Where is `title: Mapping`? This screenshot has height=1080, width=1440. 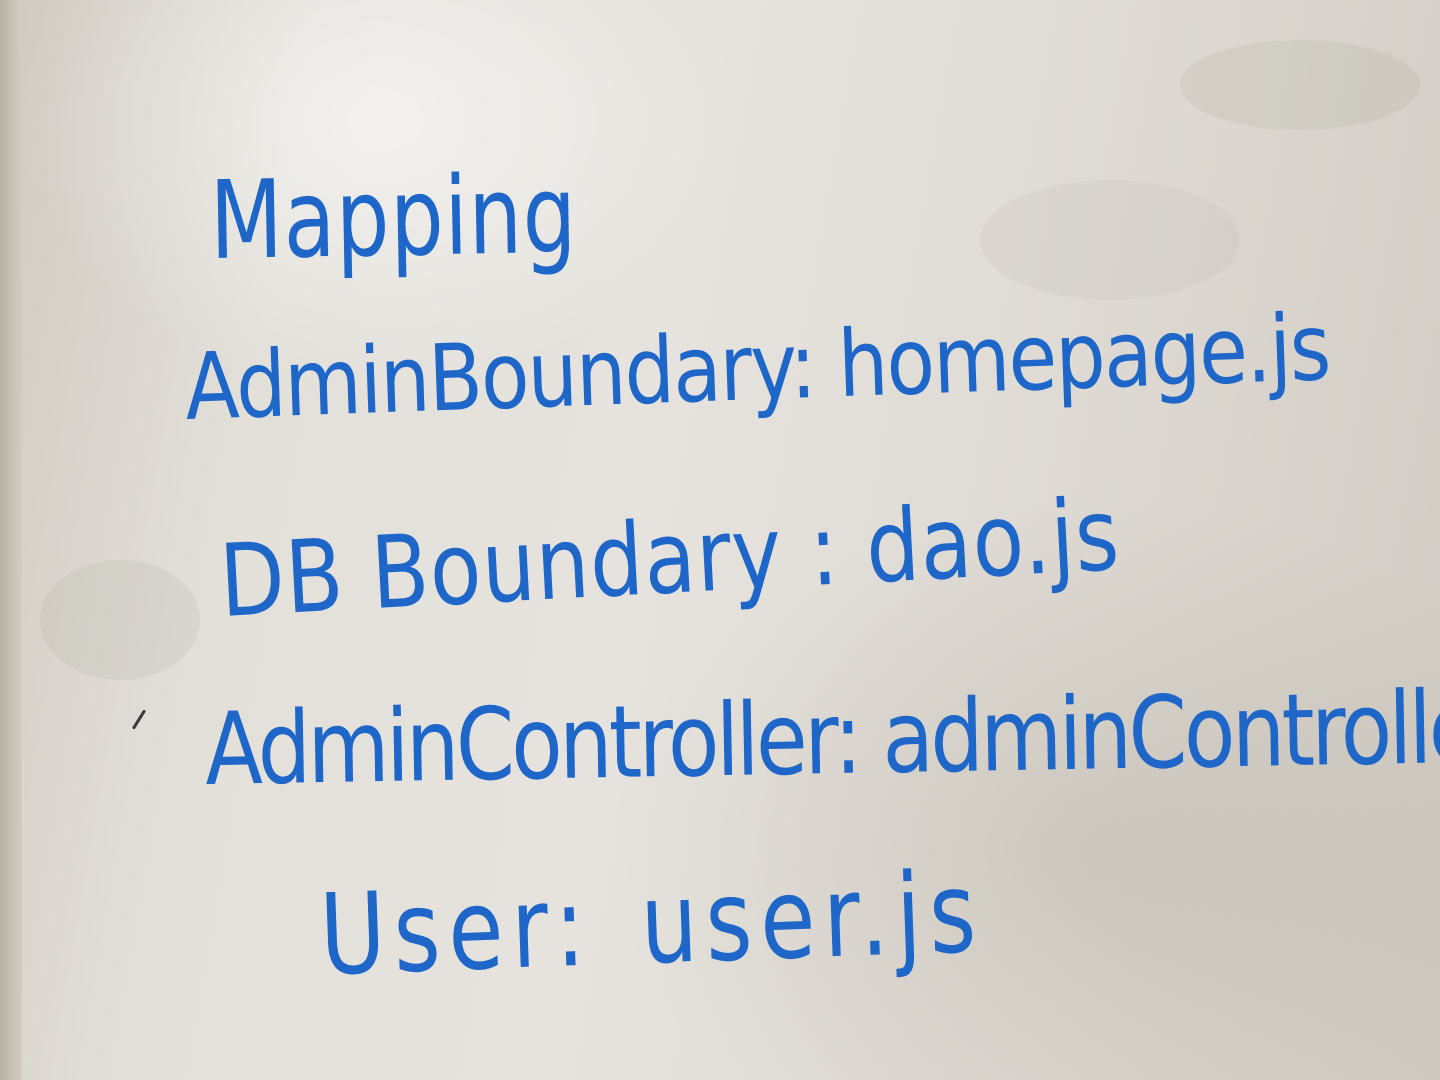 title: Mapping is located at coordinates (393, 218).